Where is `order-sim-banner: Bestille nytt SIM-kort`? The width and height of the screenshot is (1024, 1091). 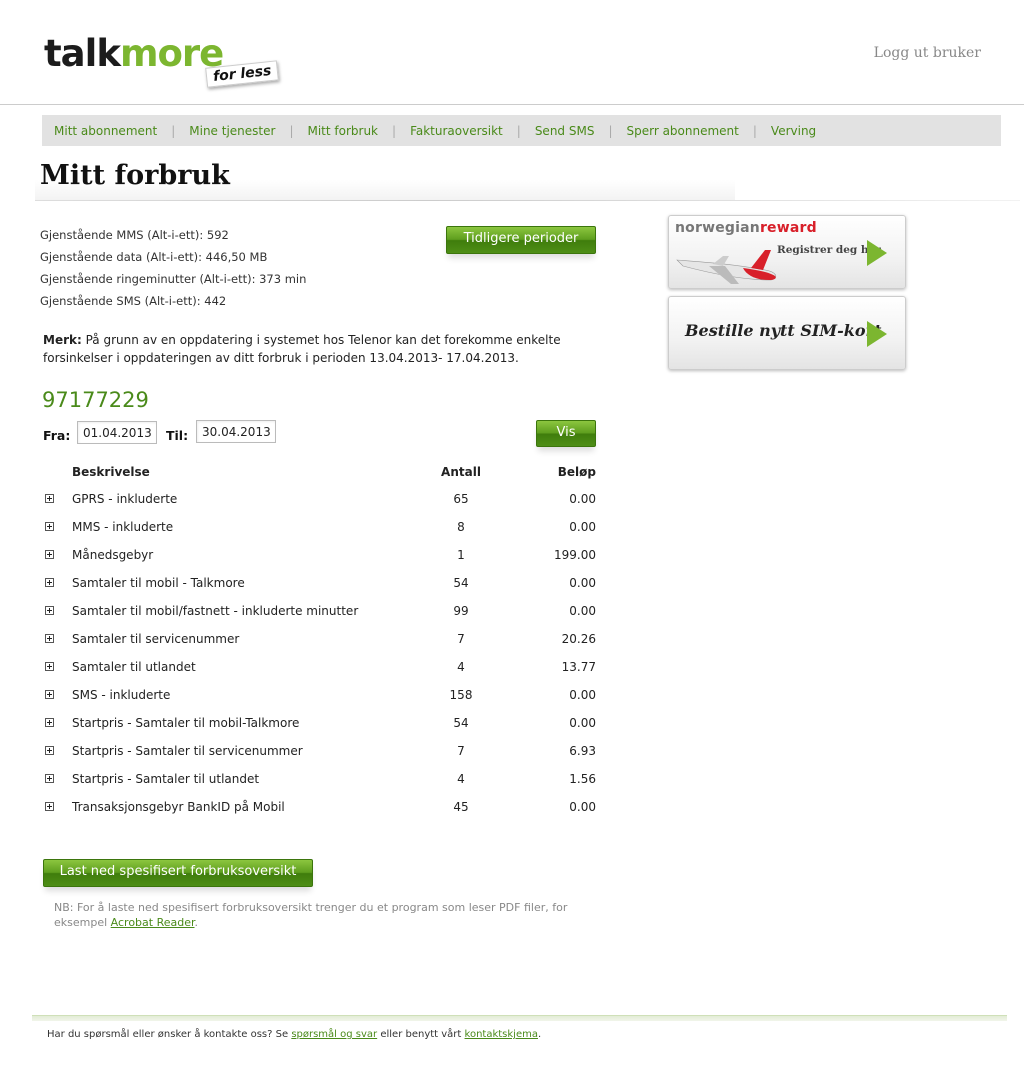 order-sim-banner: Bestille nytt SIM-kort is located at coordinates (787, 333).